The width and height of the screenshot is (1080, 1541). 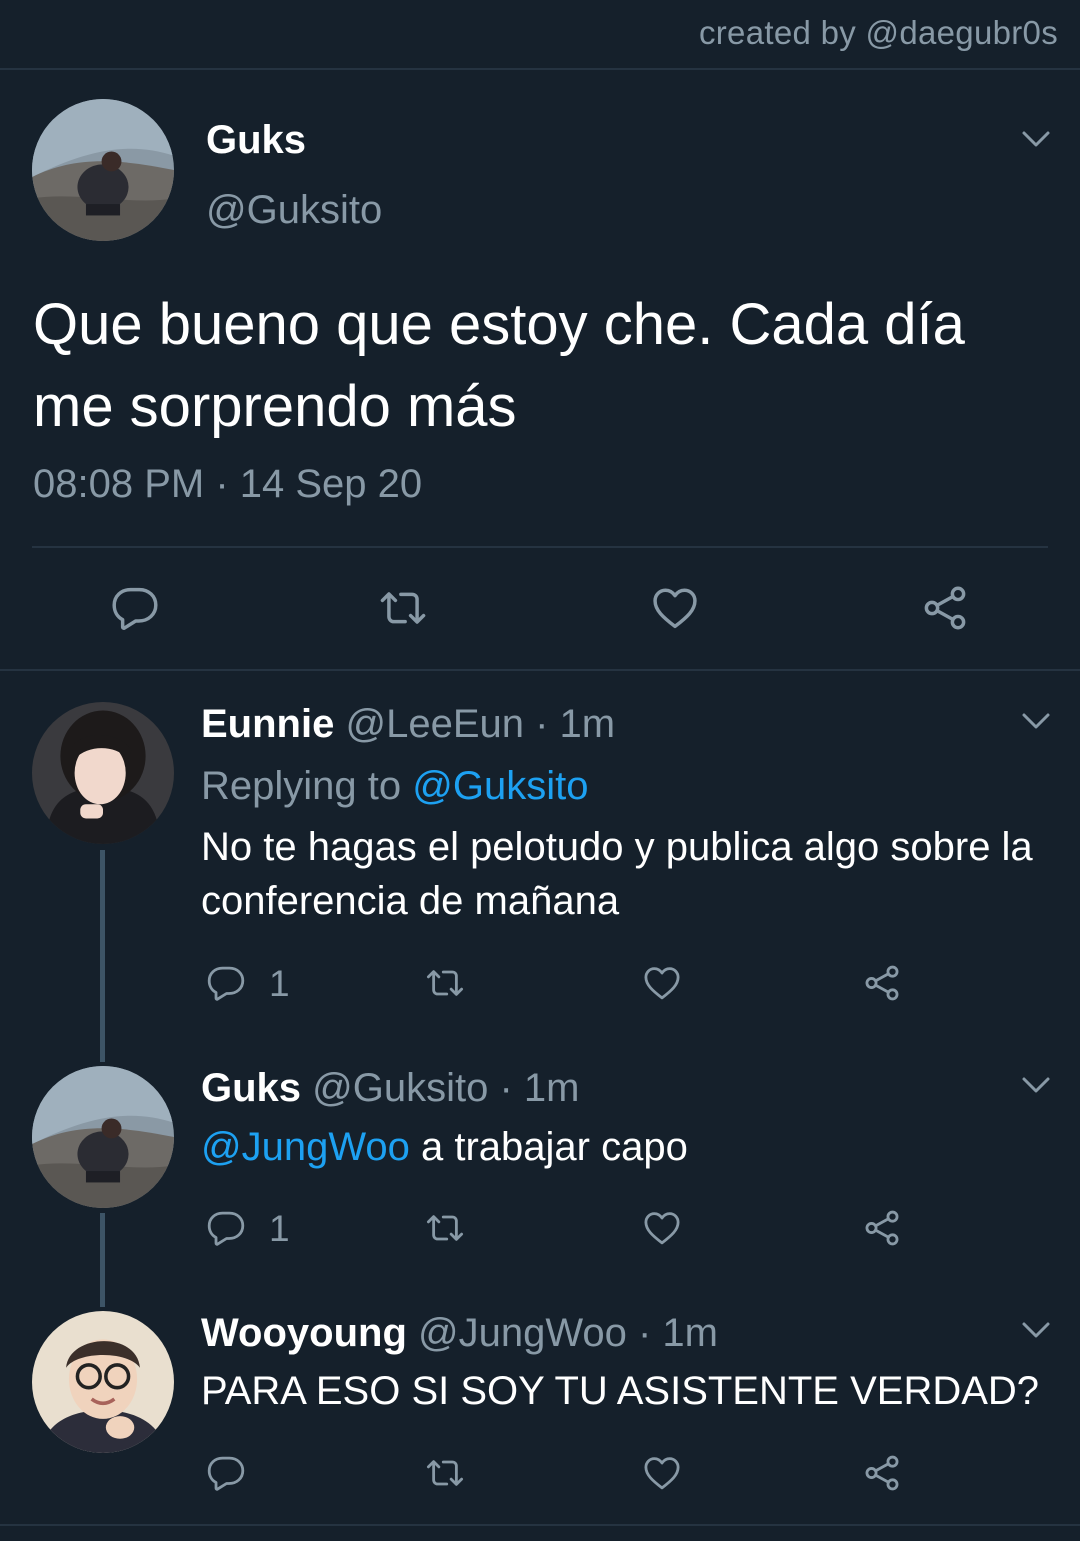 I want to click on top-divider, so click(x=540, y=69).